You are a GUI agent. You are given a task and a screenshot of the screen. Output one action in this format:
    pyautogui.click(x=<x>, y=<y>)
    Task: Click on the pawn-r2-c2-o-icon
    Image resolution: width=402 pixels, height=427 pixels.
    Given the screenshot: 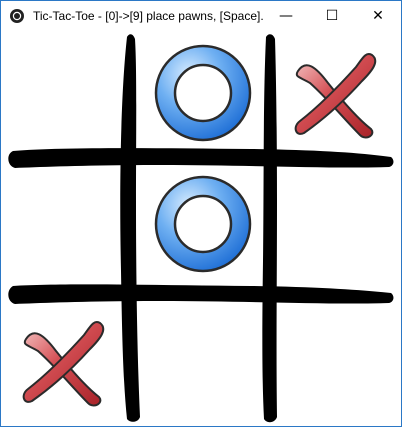 What is the action you would take?
    pyautogui.click(x=203, y=224)
    